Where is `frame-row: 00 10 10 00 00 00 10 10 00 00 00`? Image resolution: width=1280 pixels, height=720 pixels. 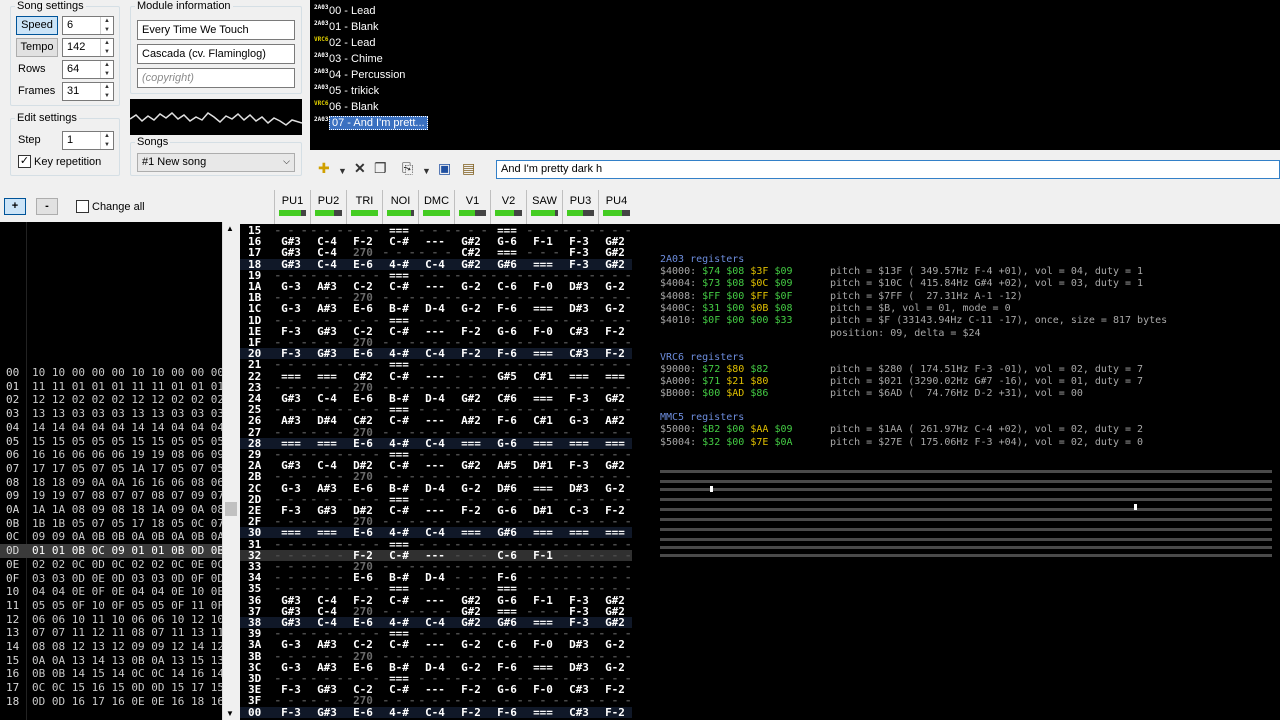 frame-row: 00 10 10 00 00 00 10 10 00 00 00 is located at coordinates (111, 373).